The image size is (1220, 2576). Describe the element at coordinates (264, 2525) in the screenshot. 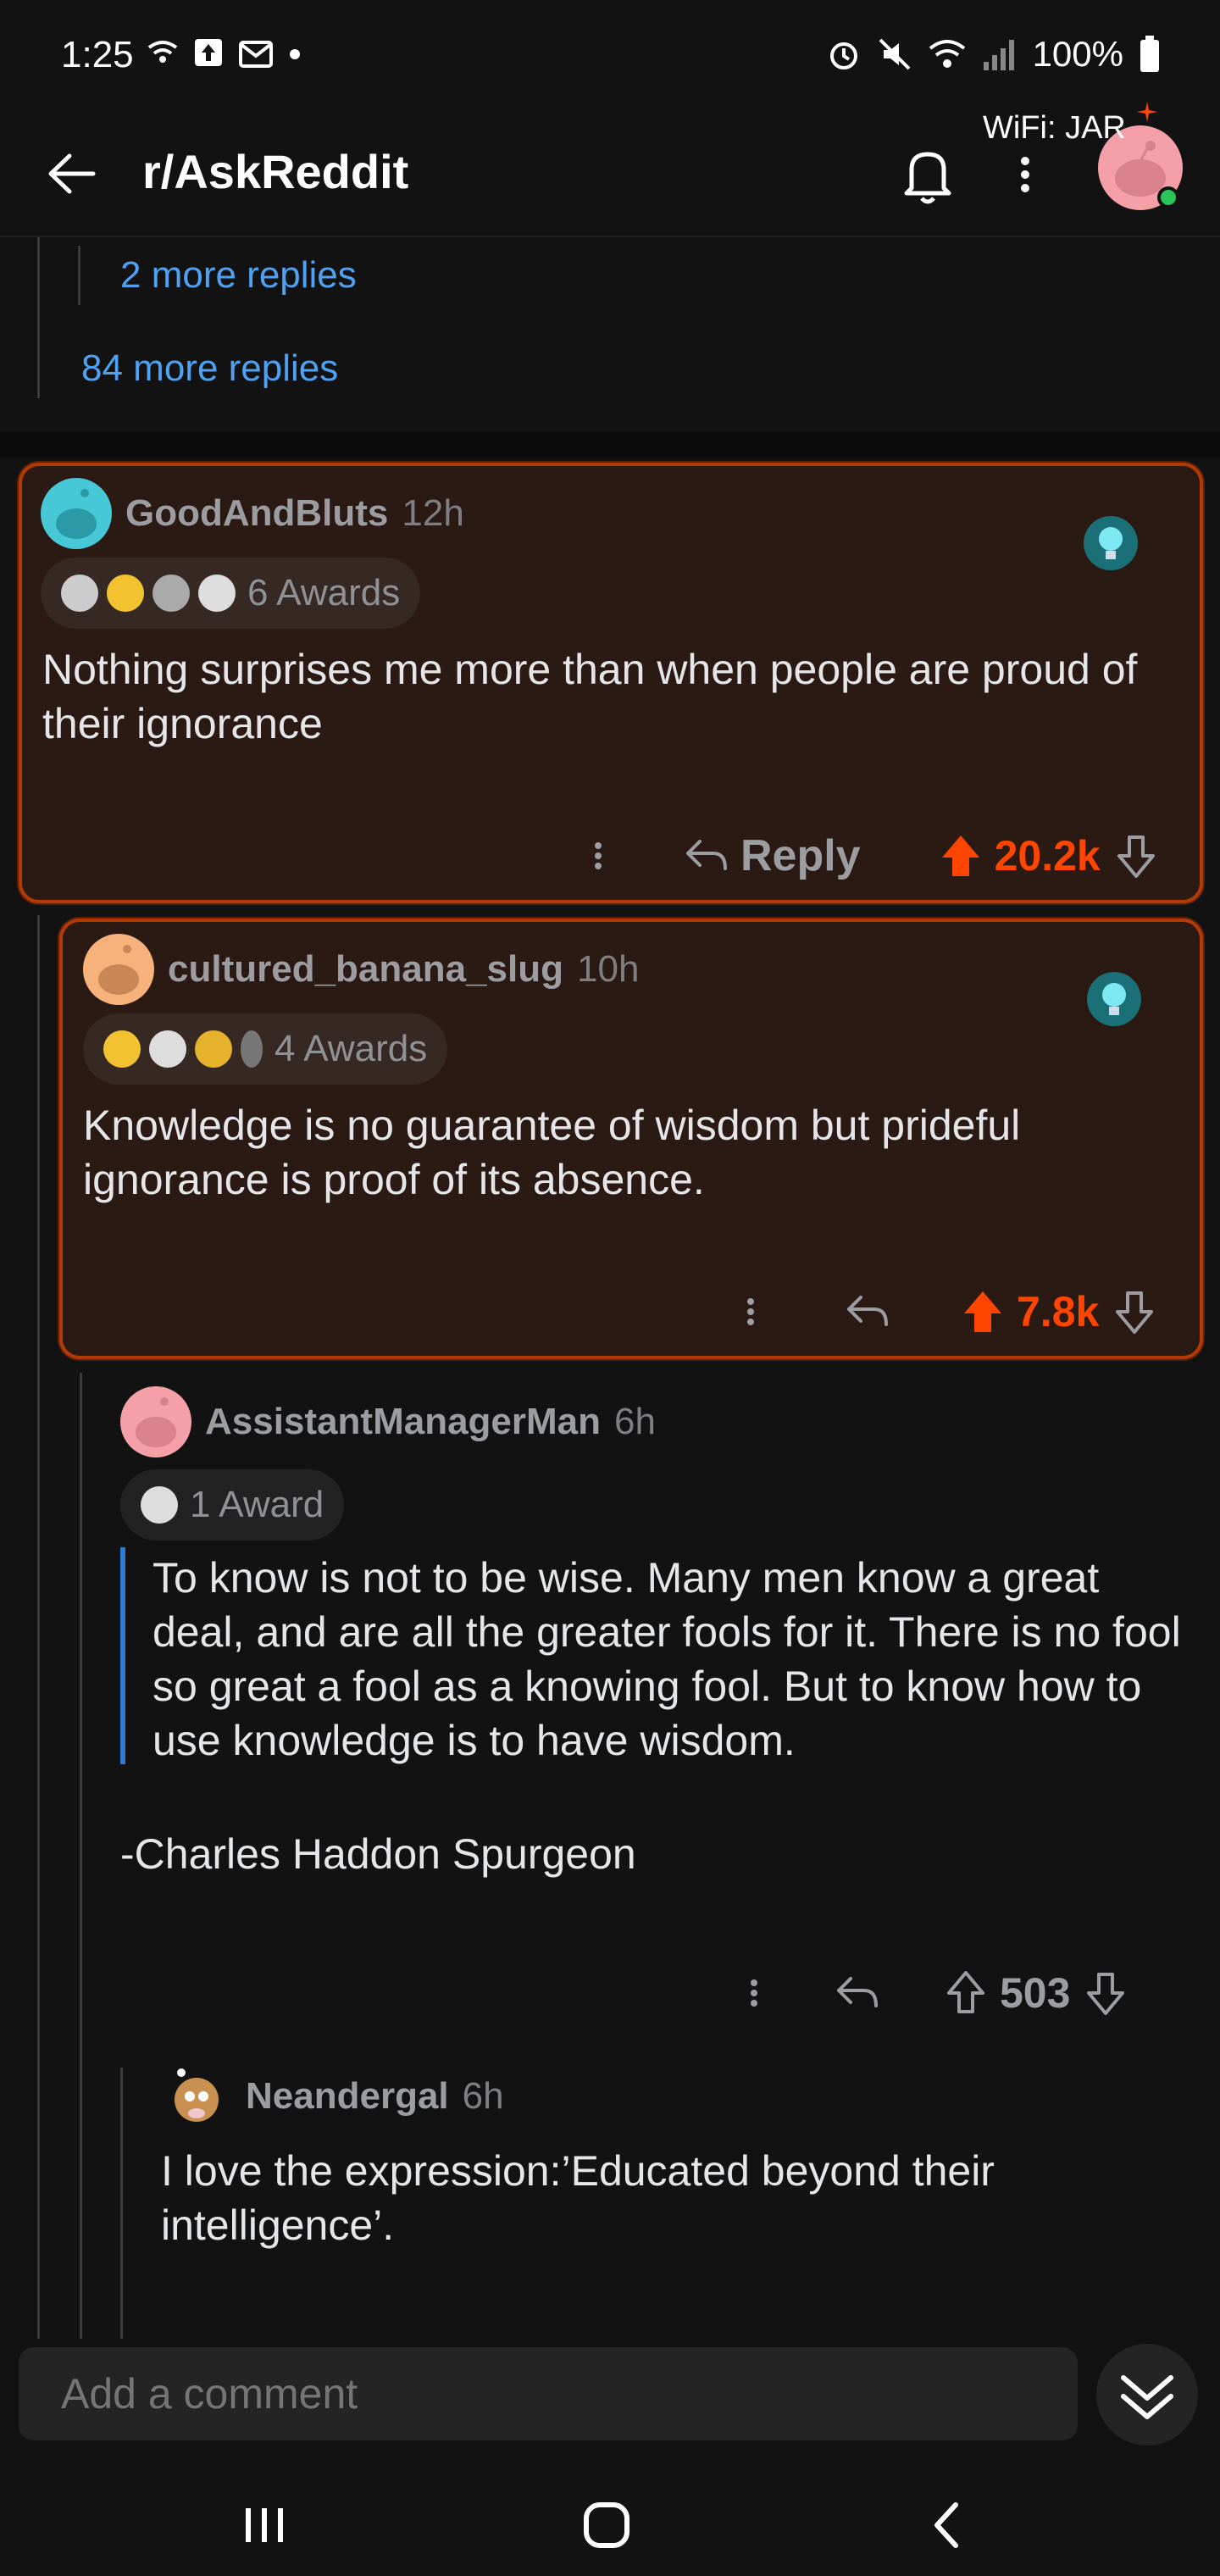

I see `recent-apps-icon` at that location.